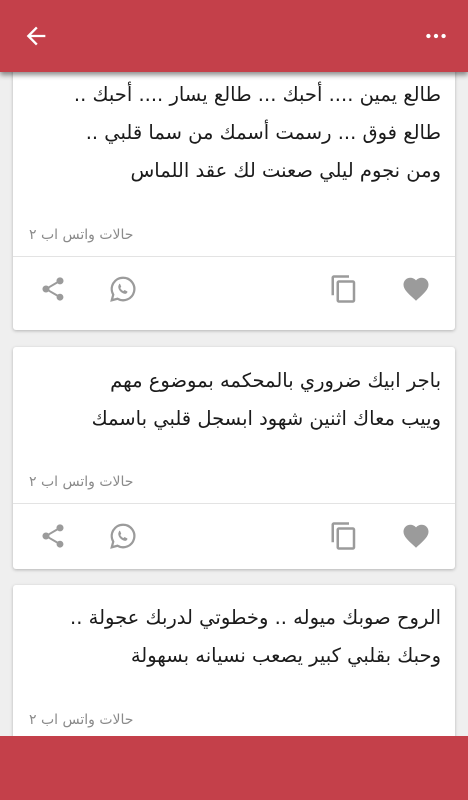 Image resolution: width=468 pixels, height=800 pixels. What do you see at coordinates (234, 36) in the screenshot?
I see `app-bar` at bounding box center [234, 36].